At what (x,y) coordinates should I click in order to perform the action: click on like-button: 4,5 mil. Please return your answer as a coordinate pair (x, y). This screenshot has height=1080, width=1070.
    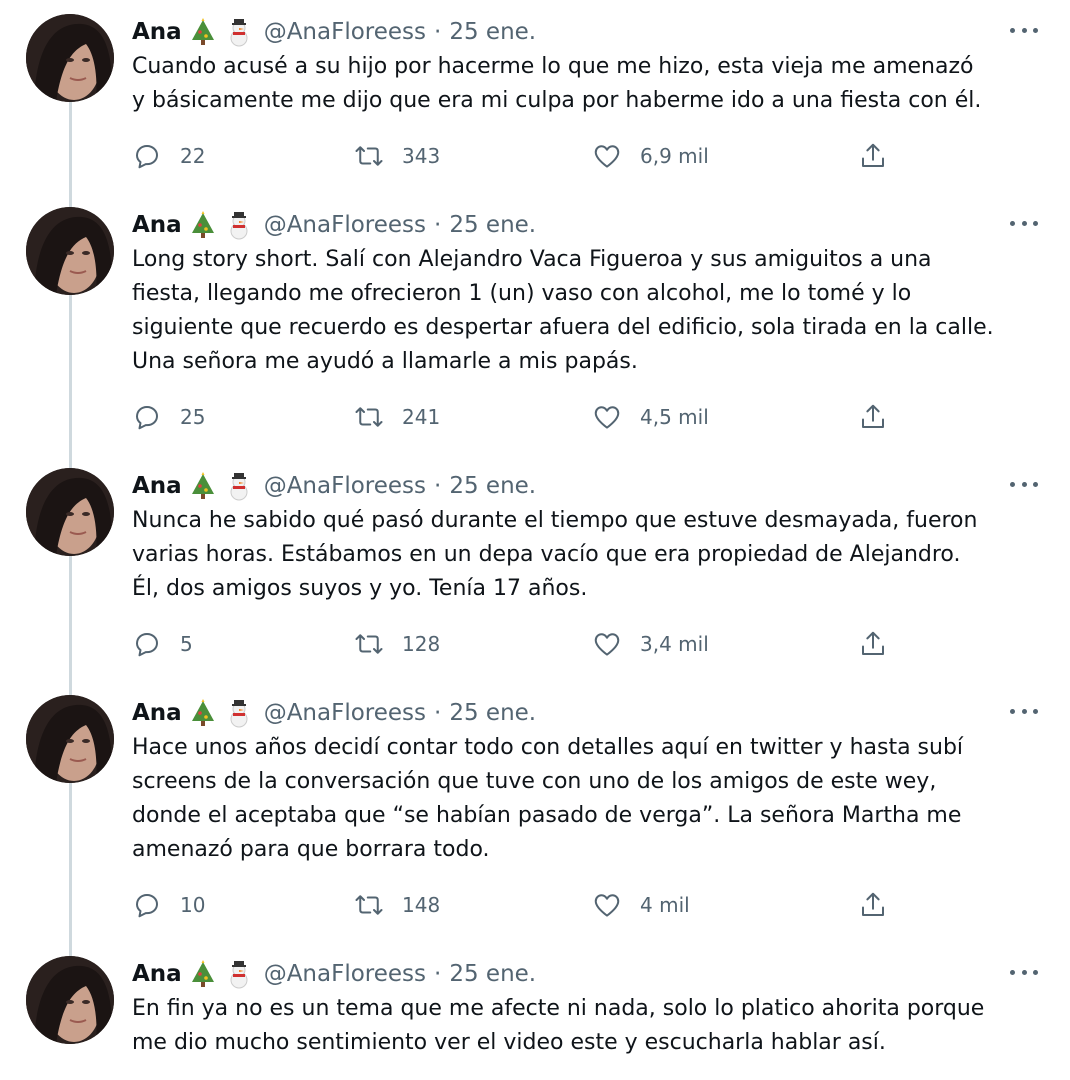
    Looking at the image, I should click on (650, 417).